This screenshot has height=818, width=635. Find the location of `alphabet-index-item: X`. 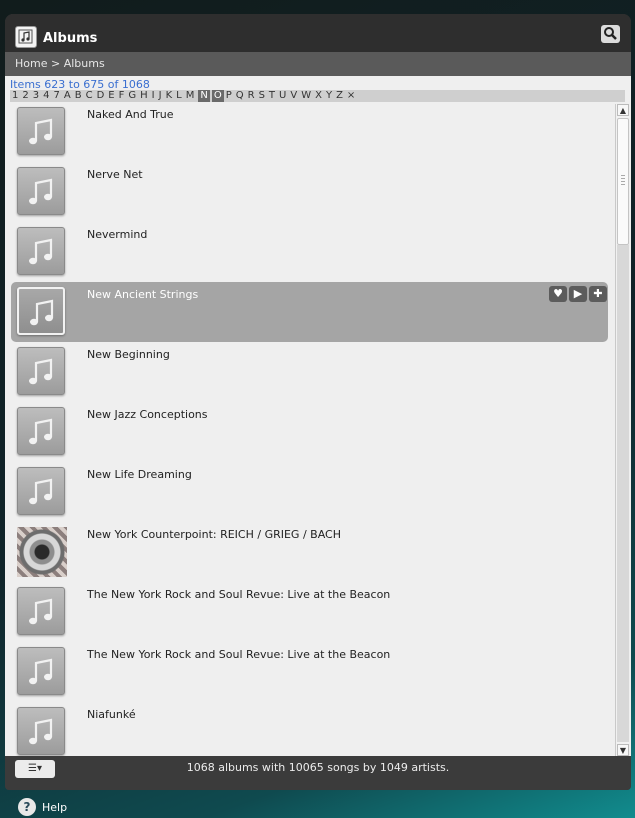

alphabet-index-item: X is located at coordinates (318, 96).